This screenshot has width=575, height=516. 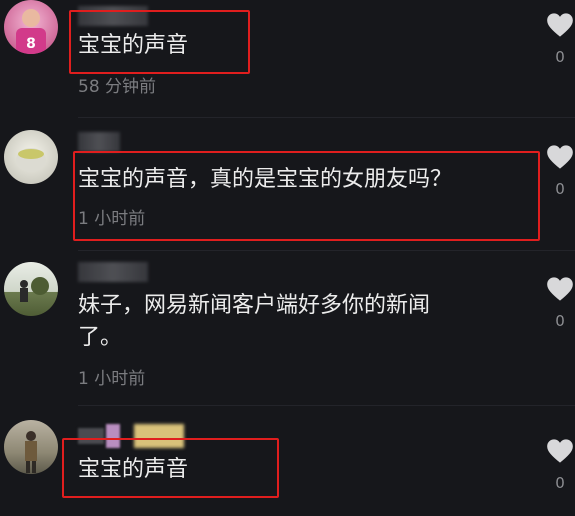 I want to click on comment-time: 58 分钟前, so click(x=117, y=87).